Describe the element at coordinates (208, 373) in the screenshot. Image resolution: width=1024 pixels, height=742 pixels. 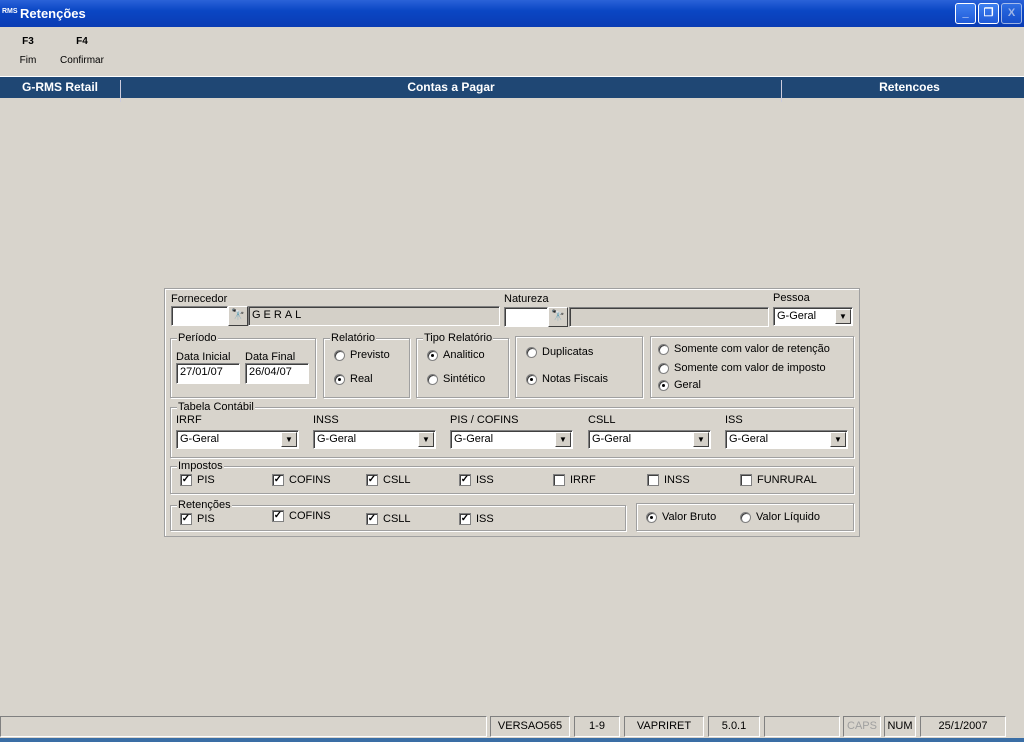
I see `data-inicial-input: 27/01/07` at that location.